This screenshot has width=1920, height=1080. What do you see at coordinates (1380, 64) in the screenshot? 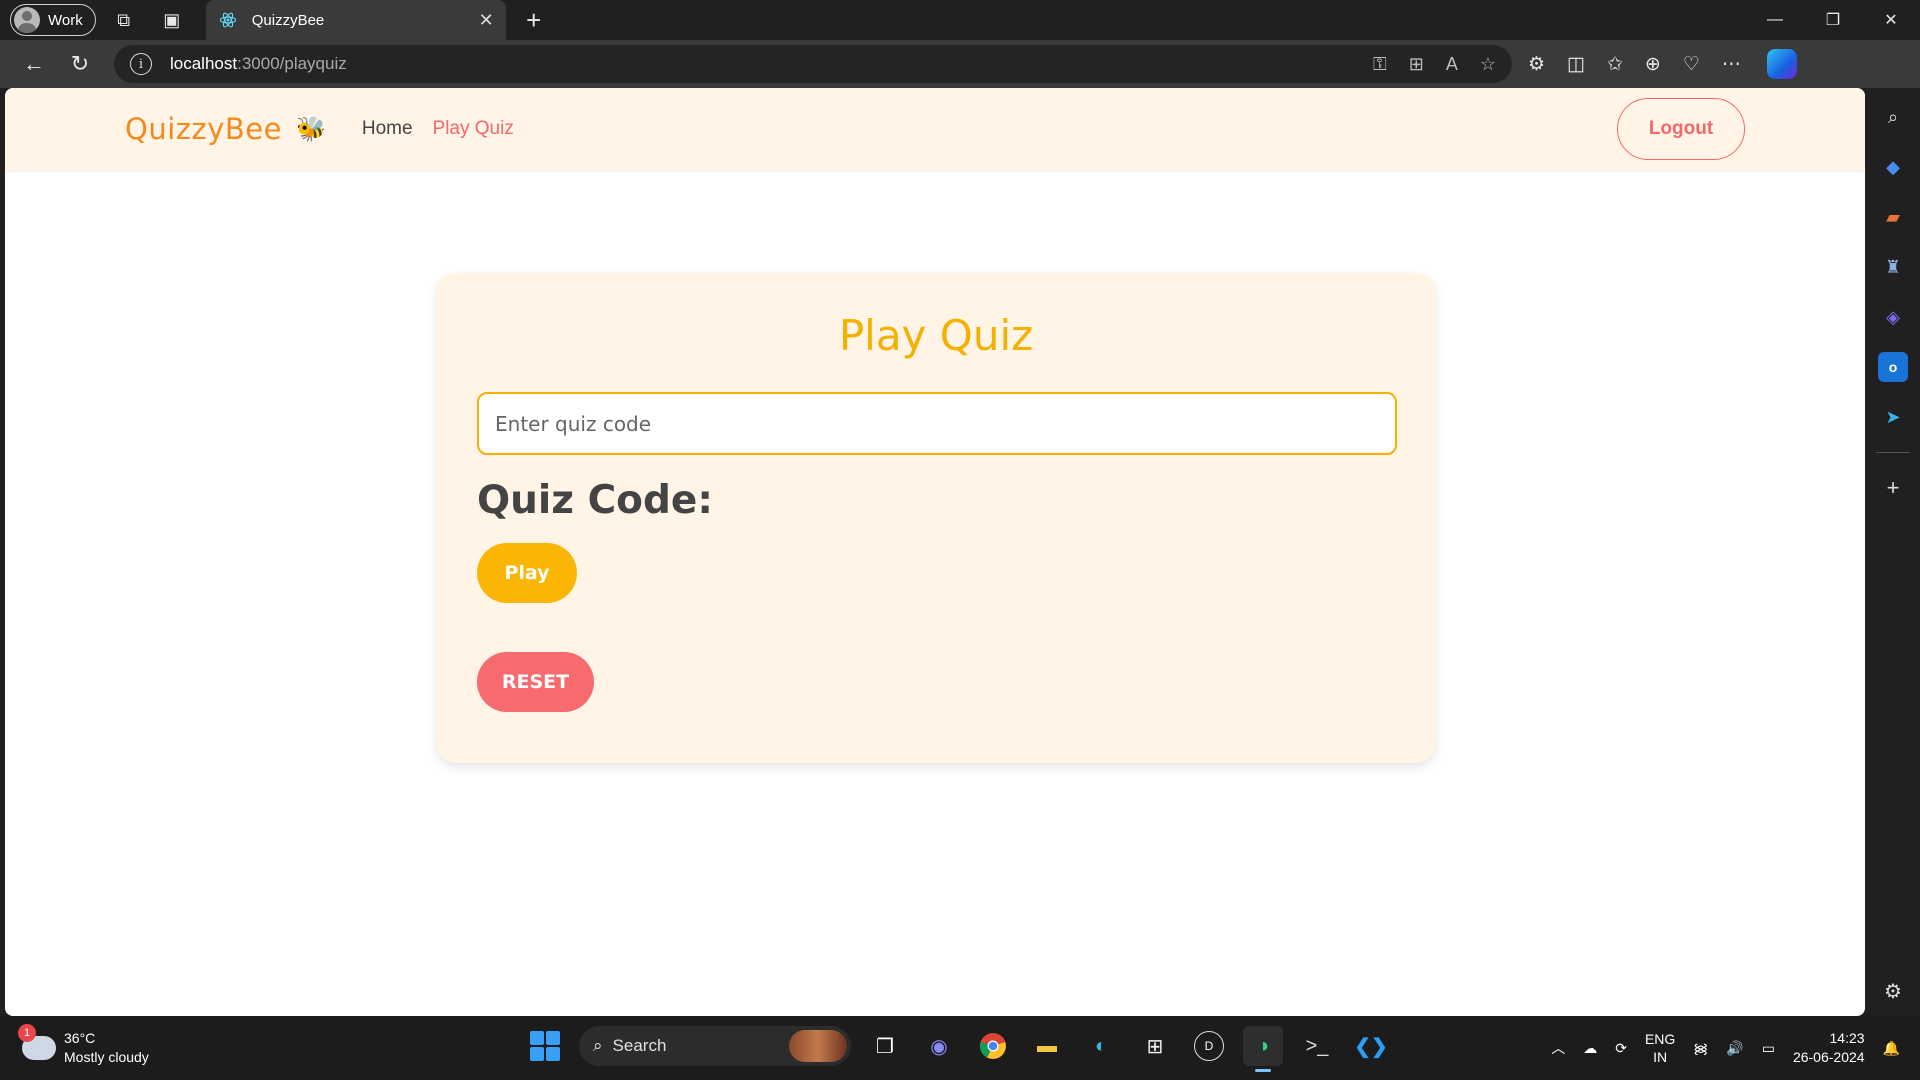
I see `key-icon: ⚿` at bounding box center [1380, 64].